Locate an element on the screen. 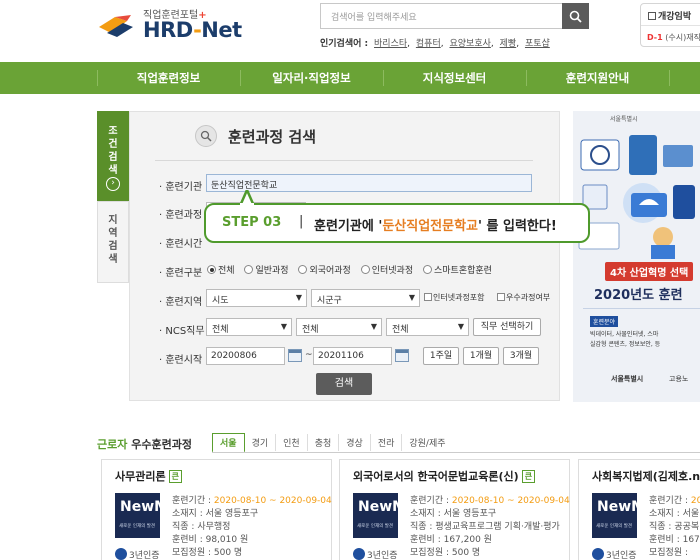 This screenshot has height=560, width=700. excellent-course-checkbox: 우수과정여부 is located at coordinates (523, 297).